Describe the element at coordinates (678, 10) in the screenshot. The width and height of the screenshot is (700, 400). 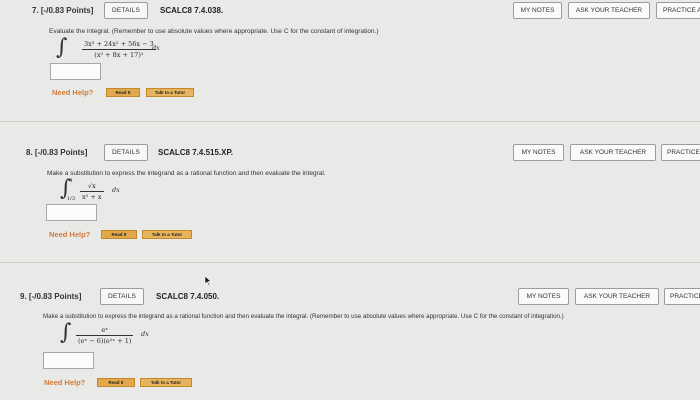
I see `question-7-practice-button: PRACTICE ANOTHER` at that location.